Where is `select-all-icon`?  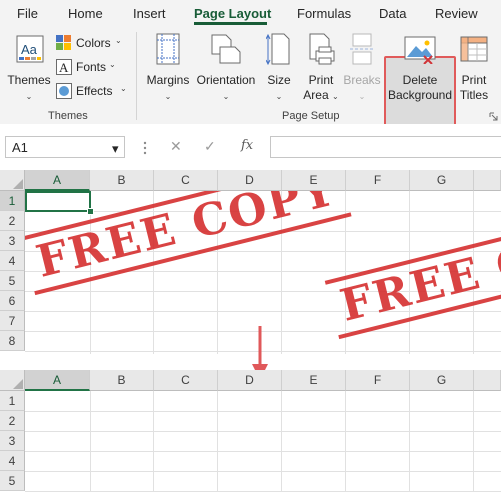 select-all-icon is located at coordinates (18, 384).